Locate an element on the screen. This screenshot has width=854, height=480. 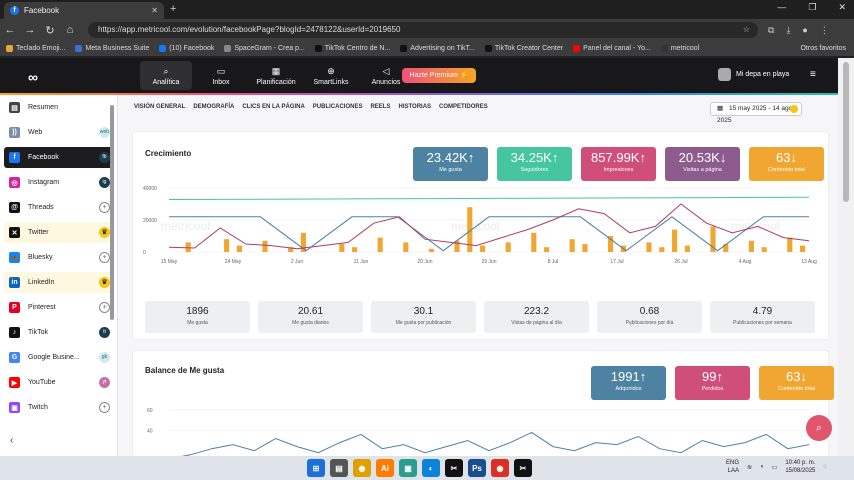
sidebar-item-youtube: ▶ YouTube yt is located at coordinates (58, 382).